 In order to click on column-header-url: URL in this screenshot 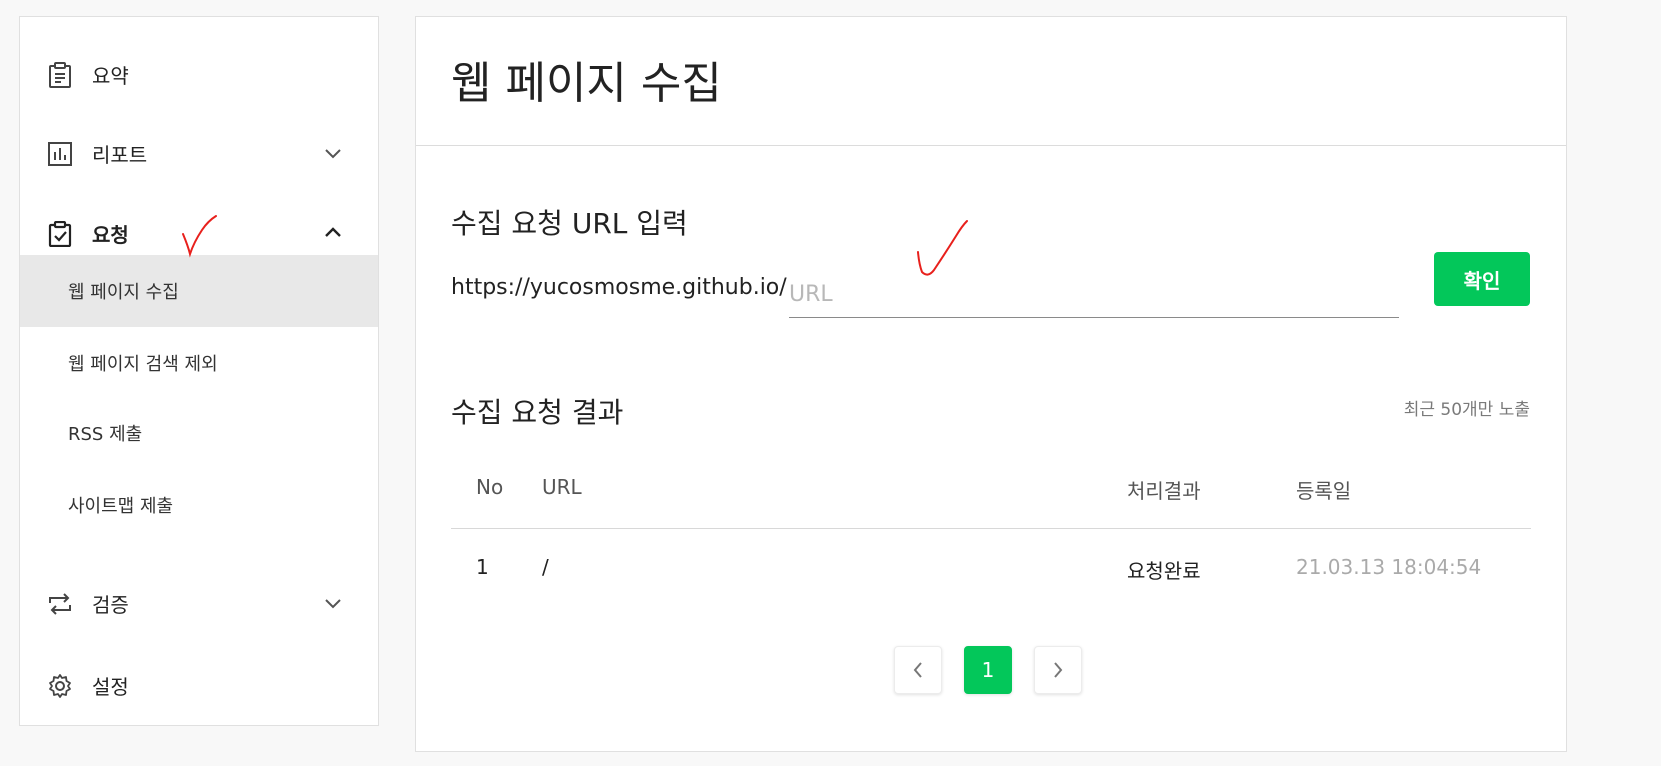, I will do `click(562, 487)`.